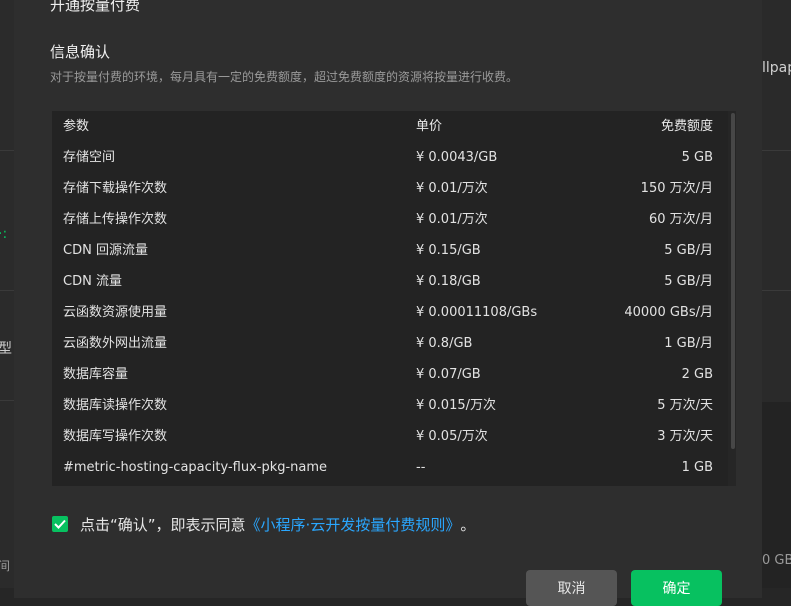 This screenshot has width=791, height=606. What do you see at coordinates (115, 436) in the screenshot?
I see `row-param: 数据库写操作次数` at bounding box center [115, 436].